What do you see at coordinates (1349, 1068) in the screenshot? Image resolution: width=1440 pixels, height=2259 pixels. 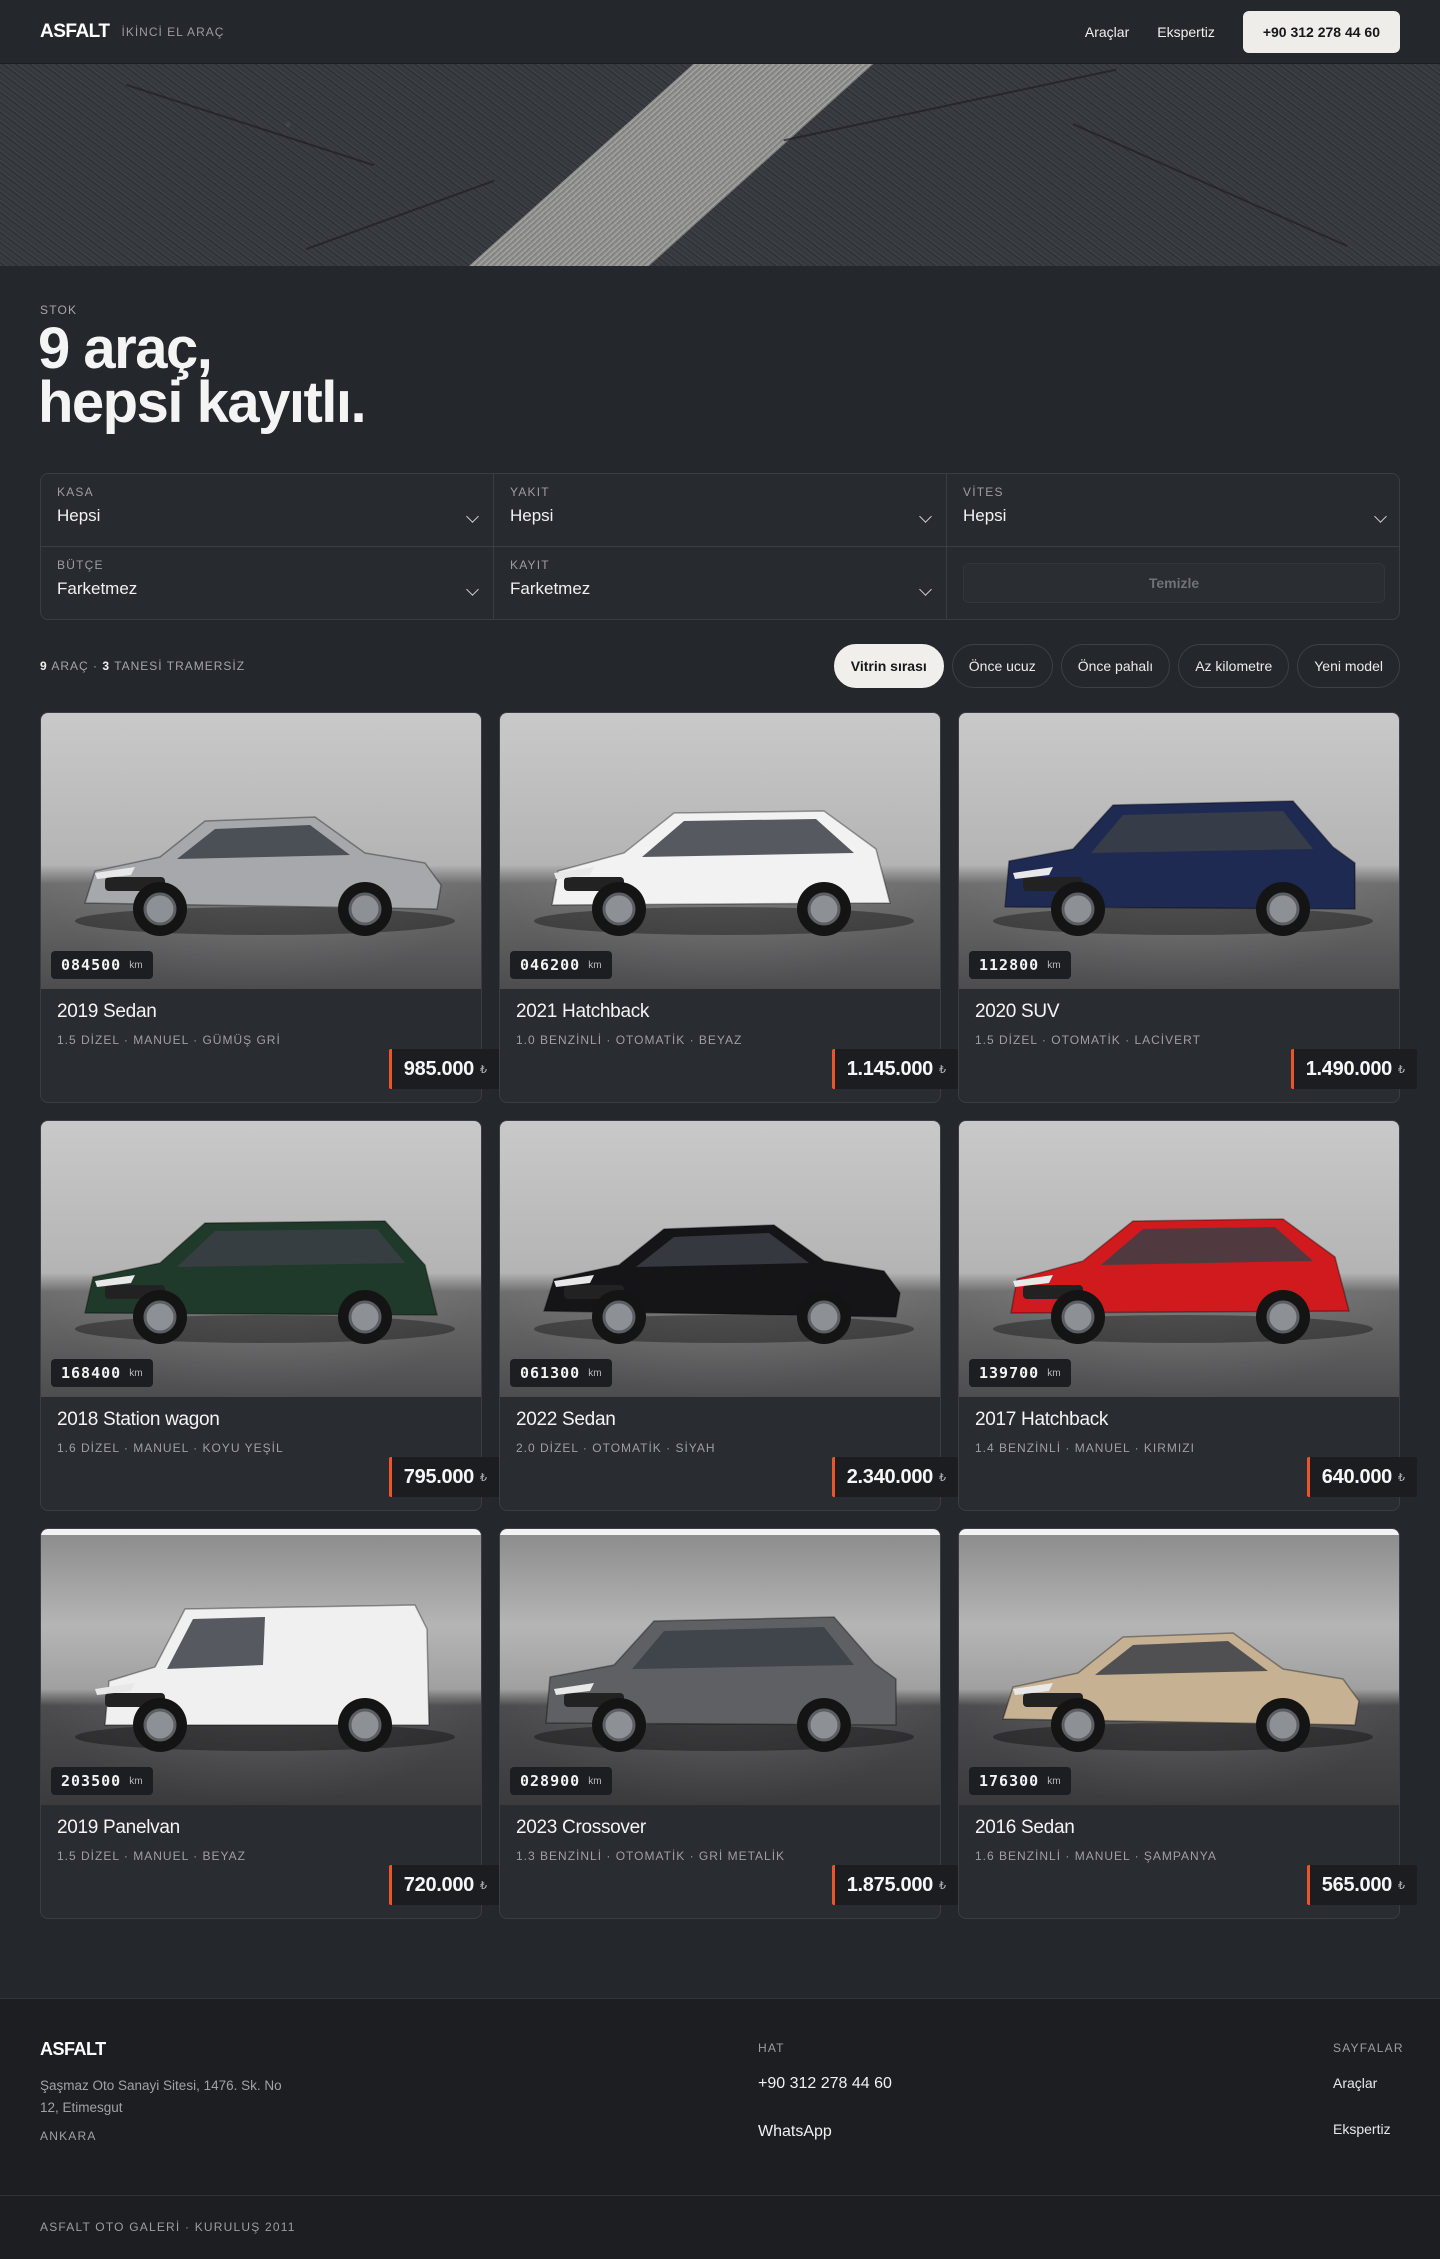 I see `price-value: 1.490.000` at bounding box center [1349, 1068].